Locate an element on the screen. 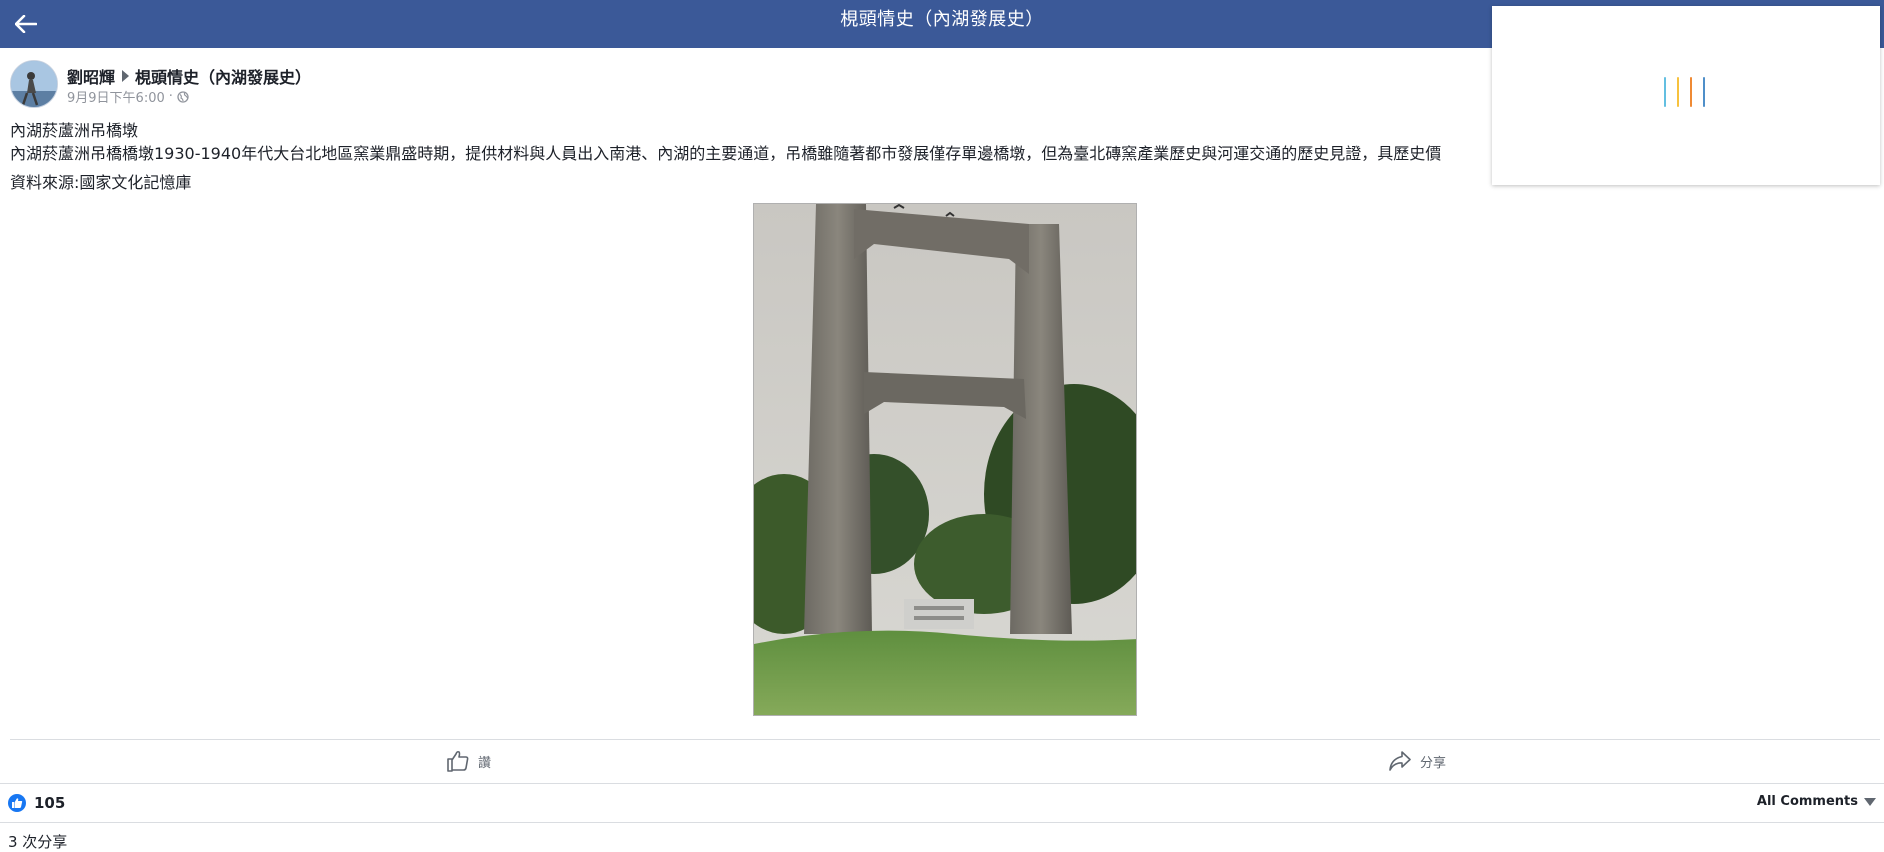  post-meta: 9月9日下午6:00 · is located at coordinates (128, 96).